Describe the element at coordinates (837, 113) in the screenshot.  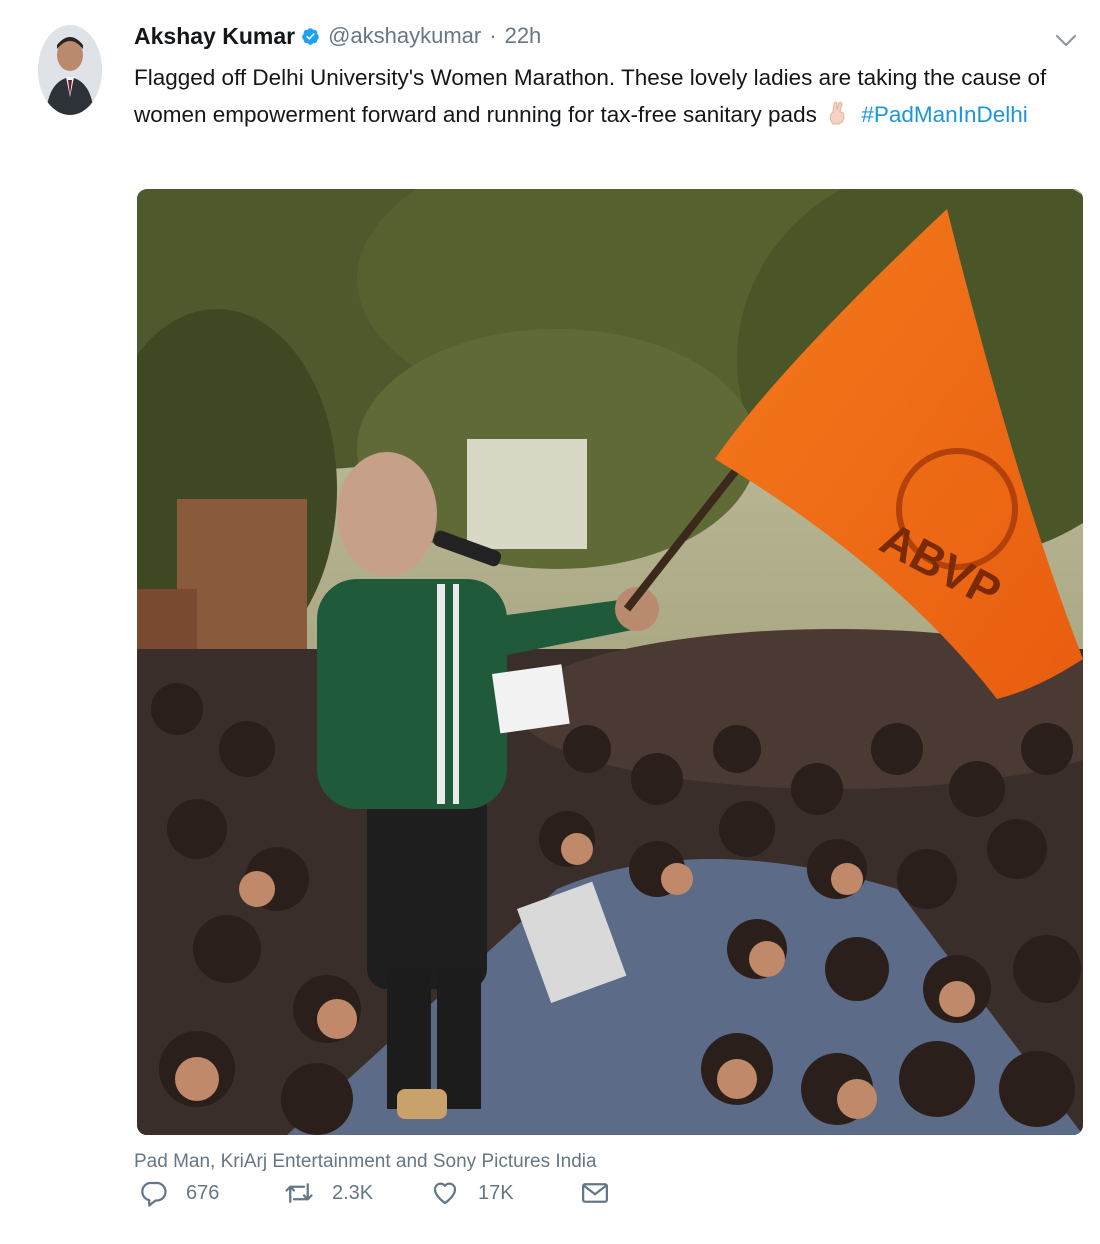
I see `fingers-crossed-icon` at that location.